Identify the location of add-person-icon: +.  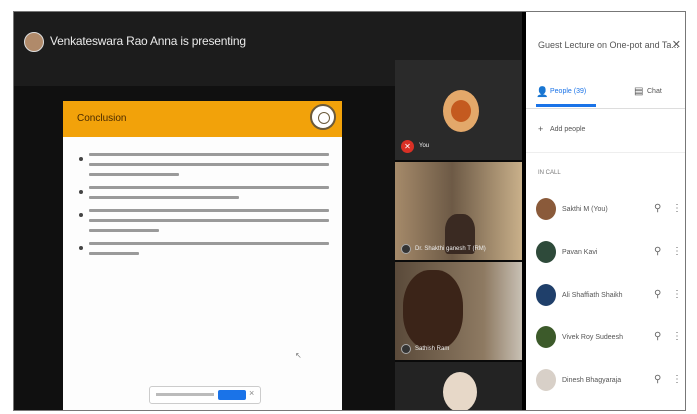
(541, 129).